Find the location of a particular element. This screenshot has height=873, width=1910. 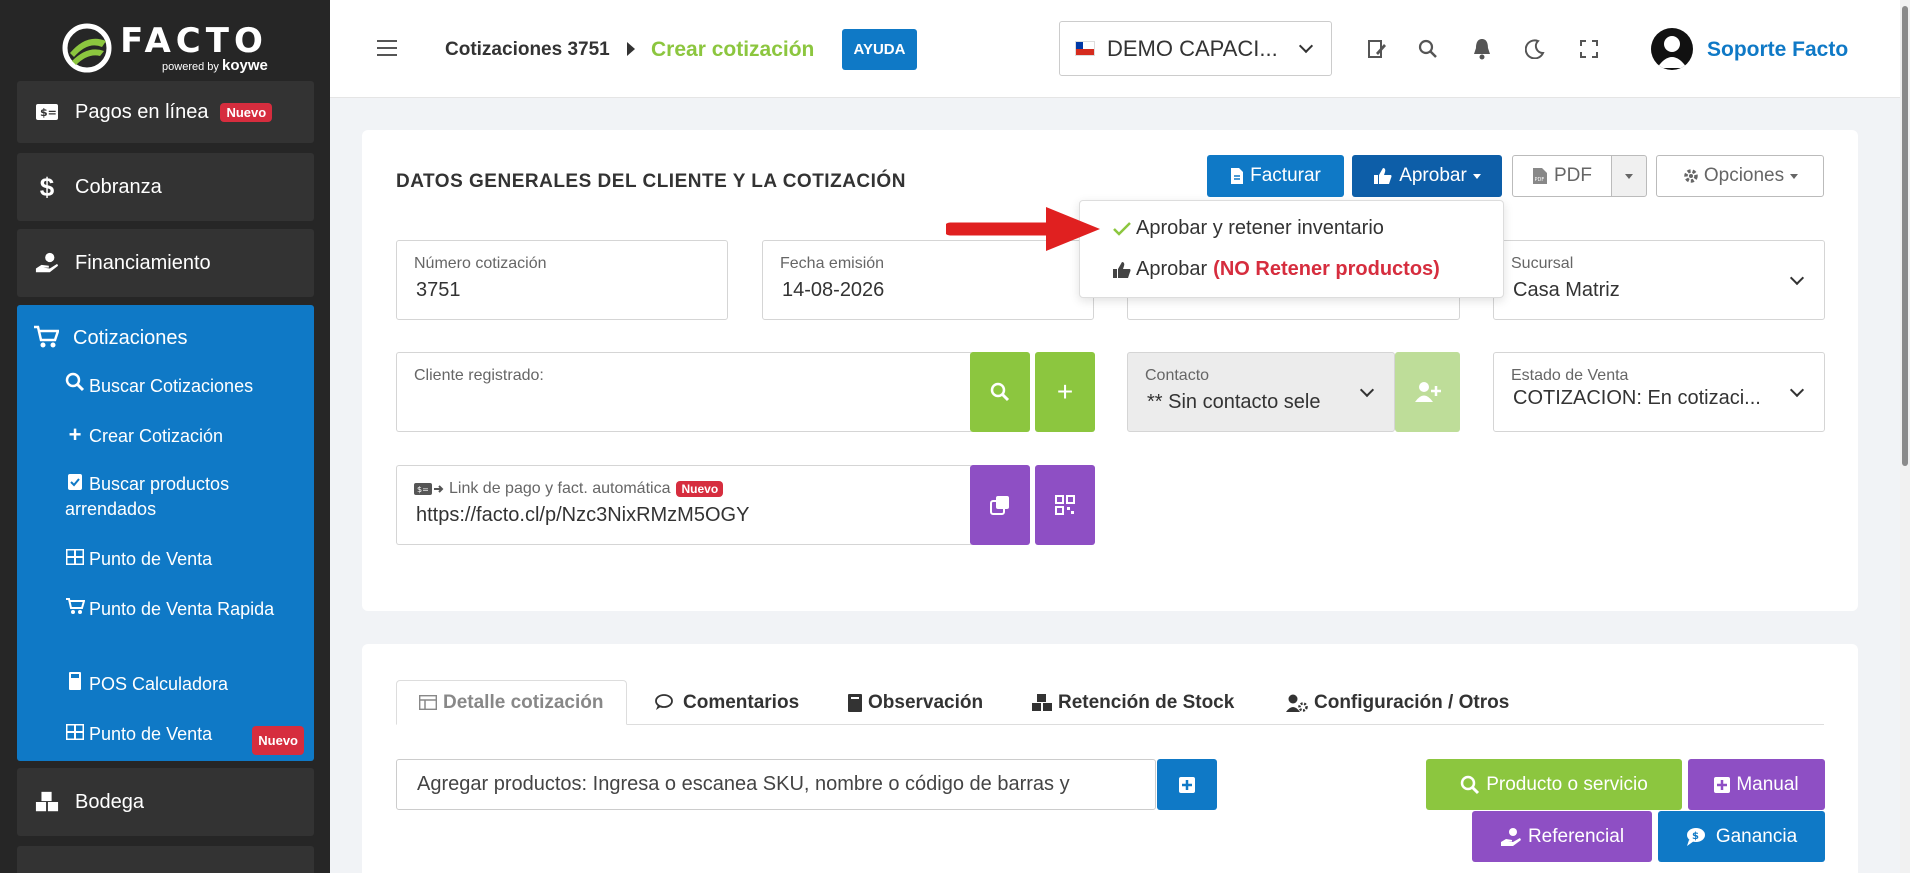

comments-dollar-icon: $ is located at coordinates (1695, 836).